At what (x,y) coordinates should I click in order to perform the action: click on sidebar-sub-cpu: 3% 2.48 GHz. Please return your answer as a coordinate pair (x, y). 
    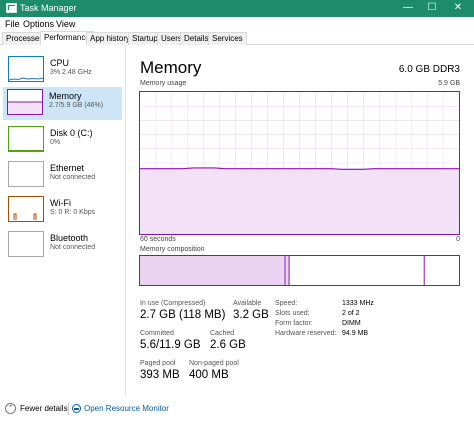
    Looking at the image, I should click on (71, 72).